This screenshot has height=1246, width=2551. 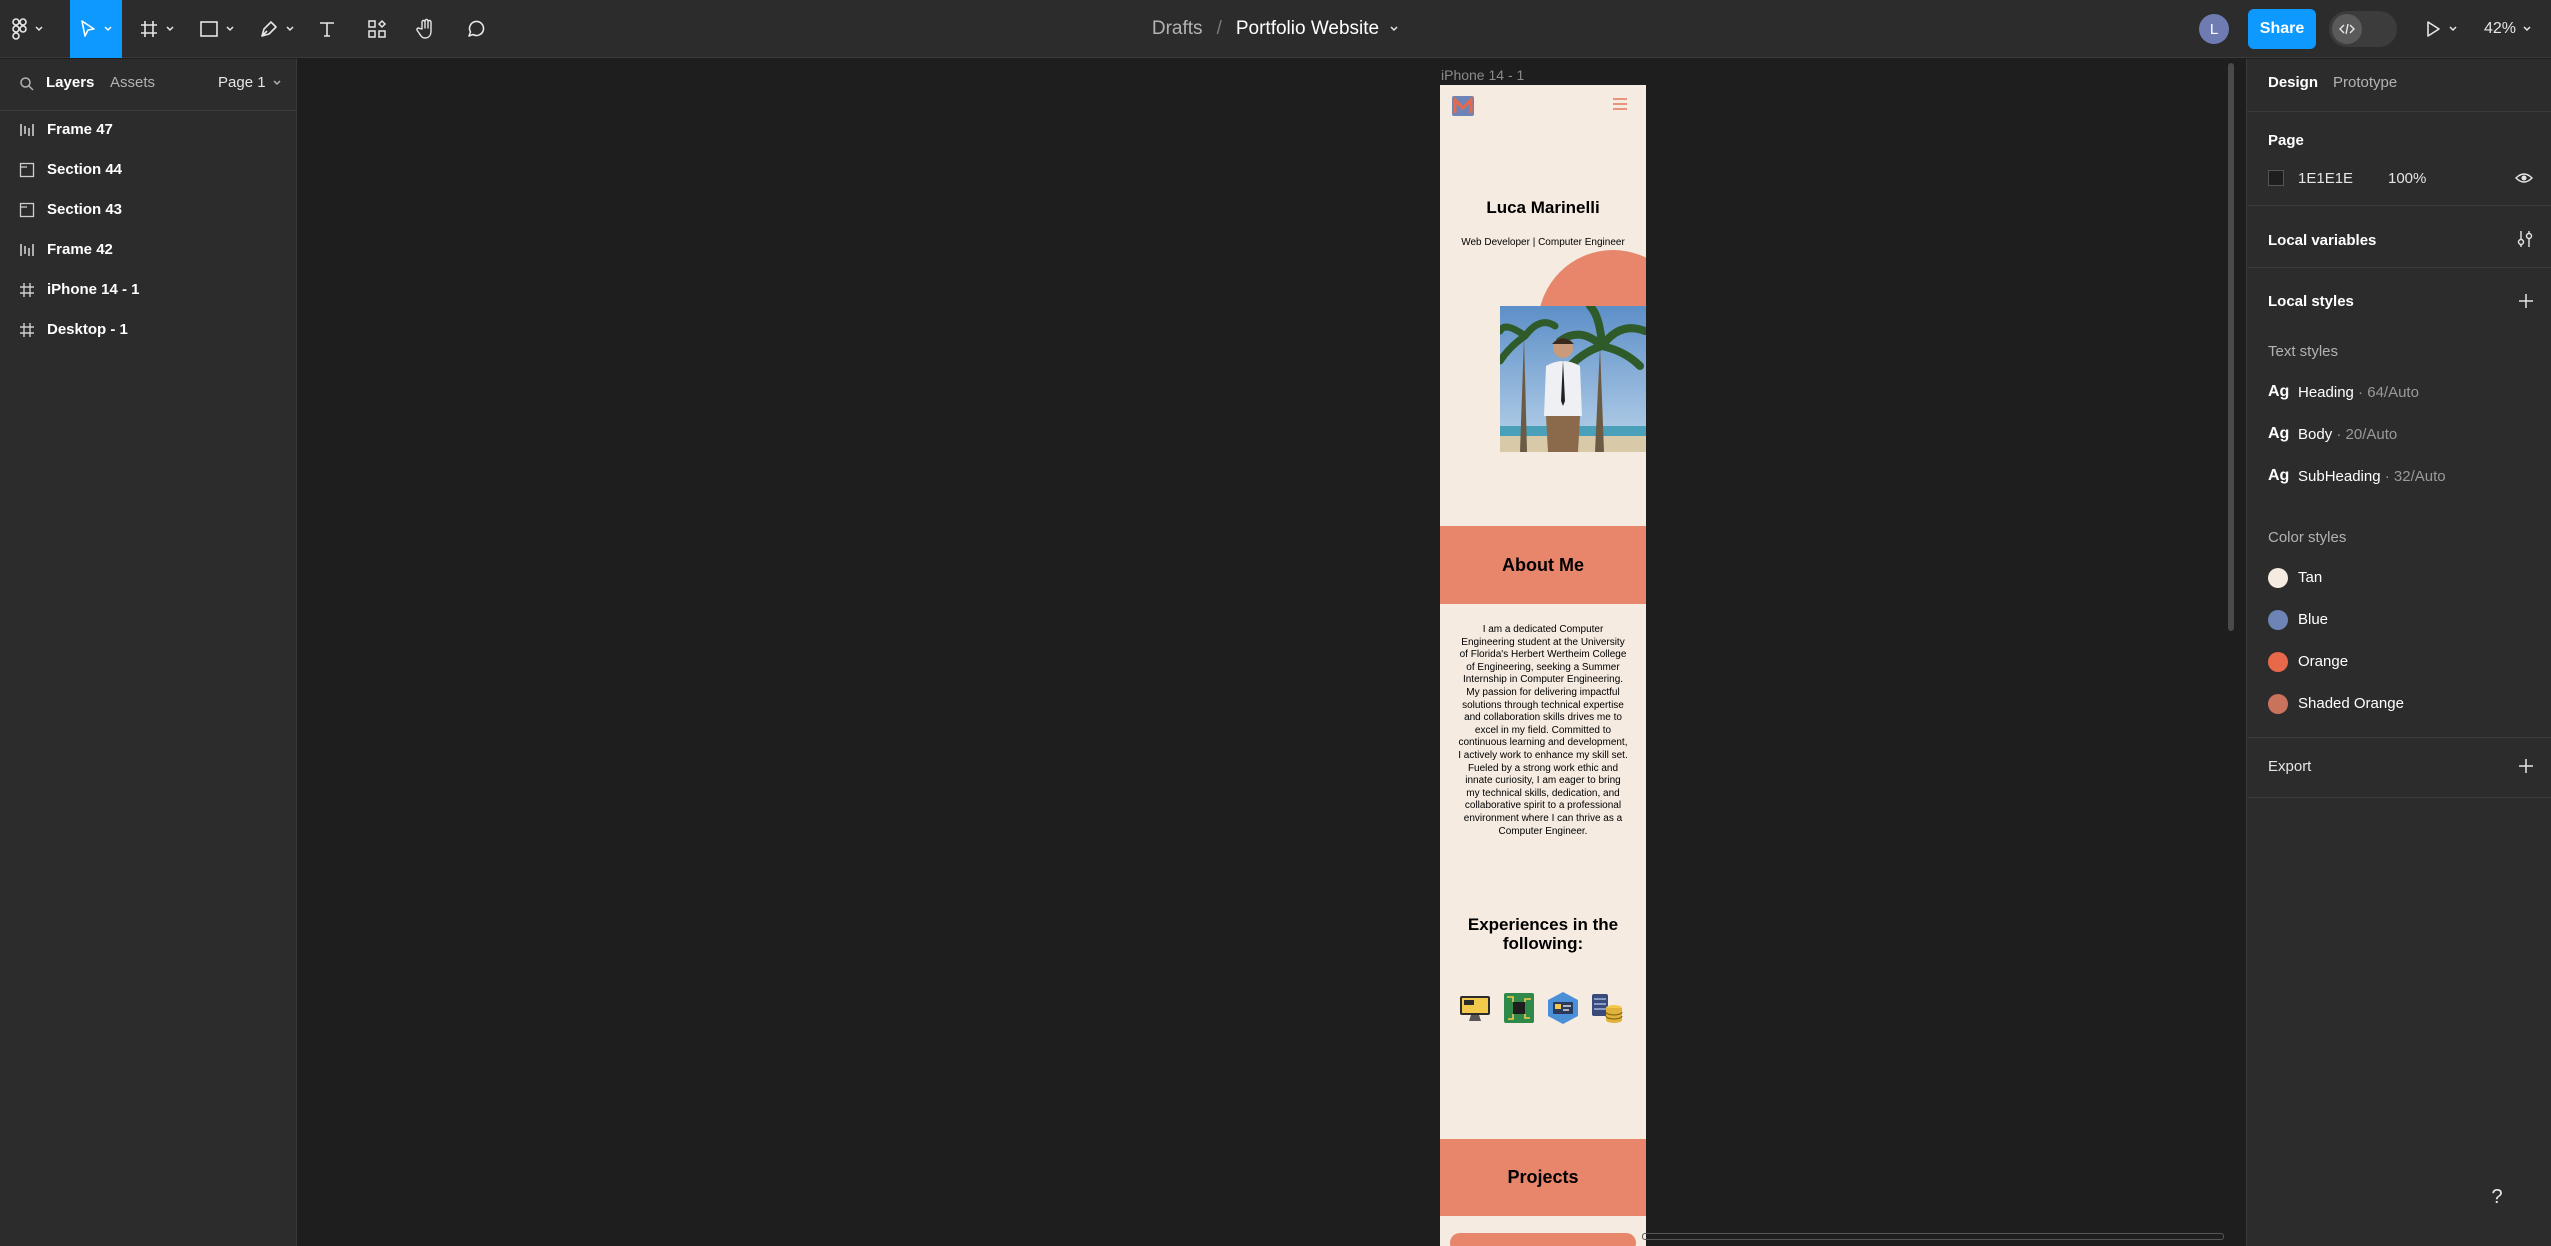 What do you see at coordinates (80, 249) in the screenshot?
I see `layer-name: Frame 42` at bounding box center [80, 249].